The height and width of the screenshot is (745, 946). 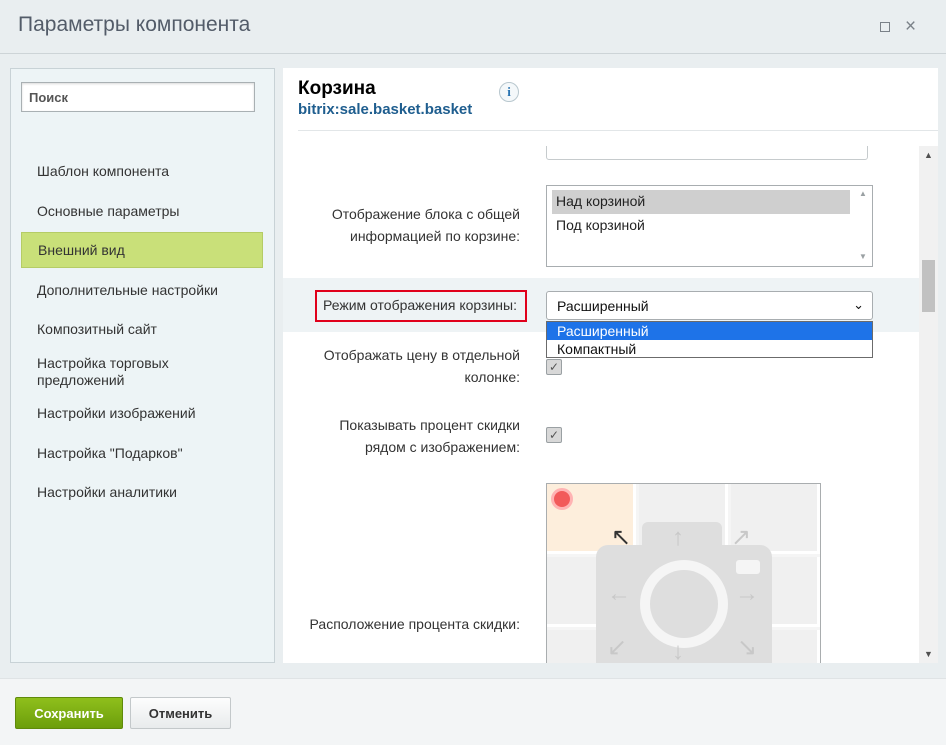 I want to click on window-titlebar: Параметры компонента ×, so click(x=473, y=27).